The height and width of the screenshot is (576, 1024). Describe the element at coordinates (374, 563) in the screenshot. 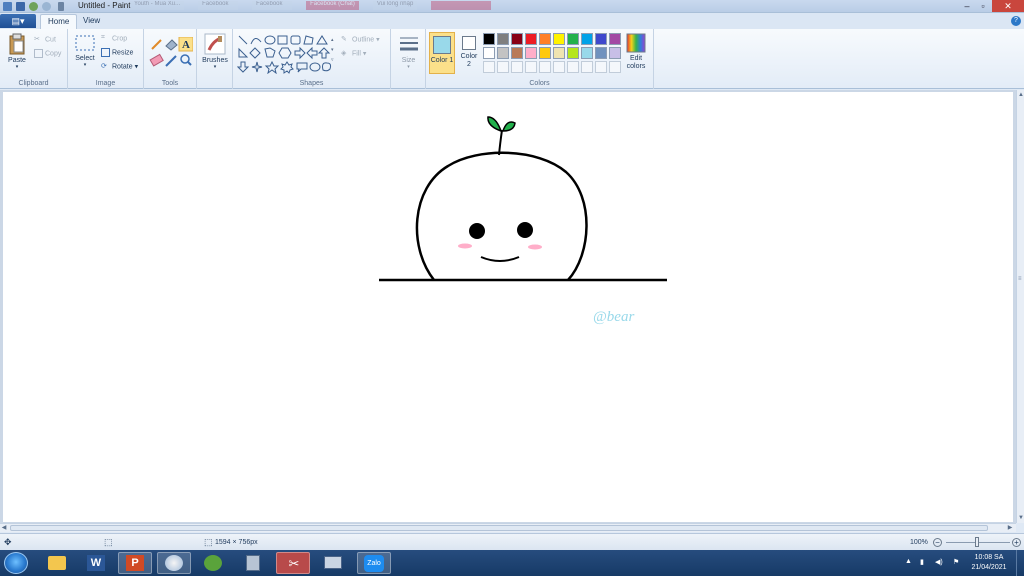

I see `zalo-taskbar-button: Zalo` at that location.